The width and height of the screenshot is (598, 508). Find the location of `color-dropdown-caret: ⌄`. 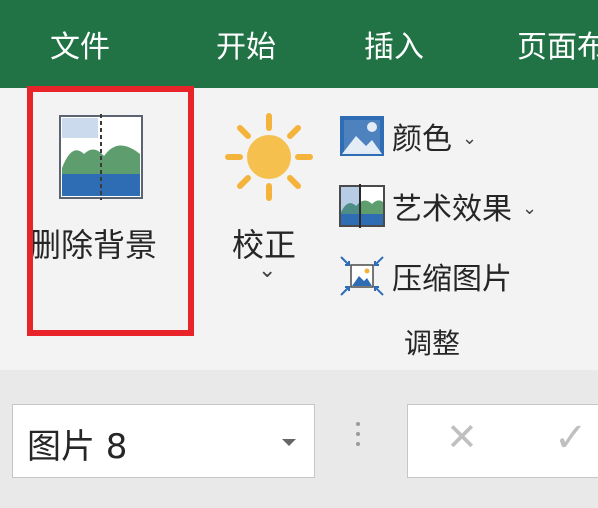

color-dropdown-caret: ⌄ is located at coordinates (470, 138).